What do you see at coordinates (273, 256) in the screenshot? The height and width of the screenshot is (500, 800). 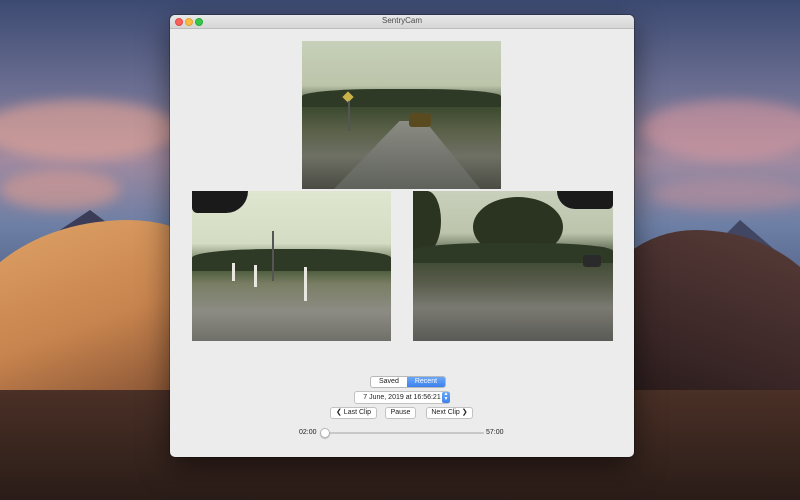 I see `utility-pole` at bounding box center [273, 256].